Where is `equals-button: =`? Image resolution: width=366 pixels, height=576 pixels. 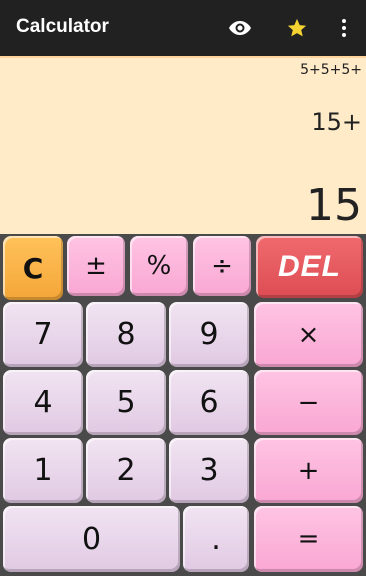
equals-button: = is located at coordinates (308, 539).